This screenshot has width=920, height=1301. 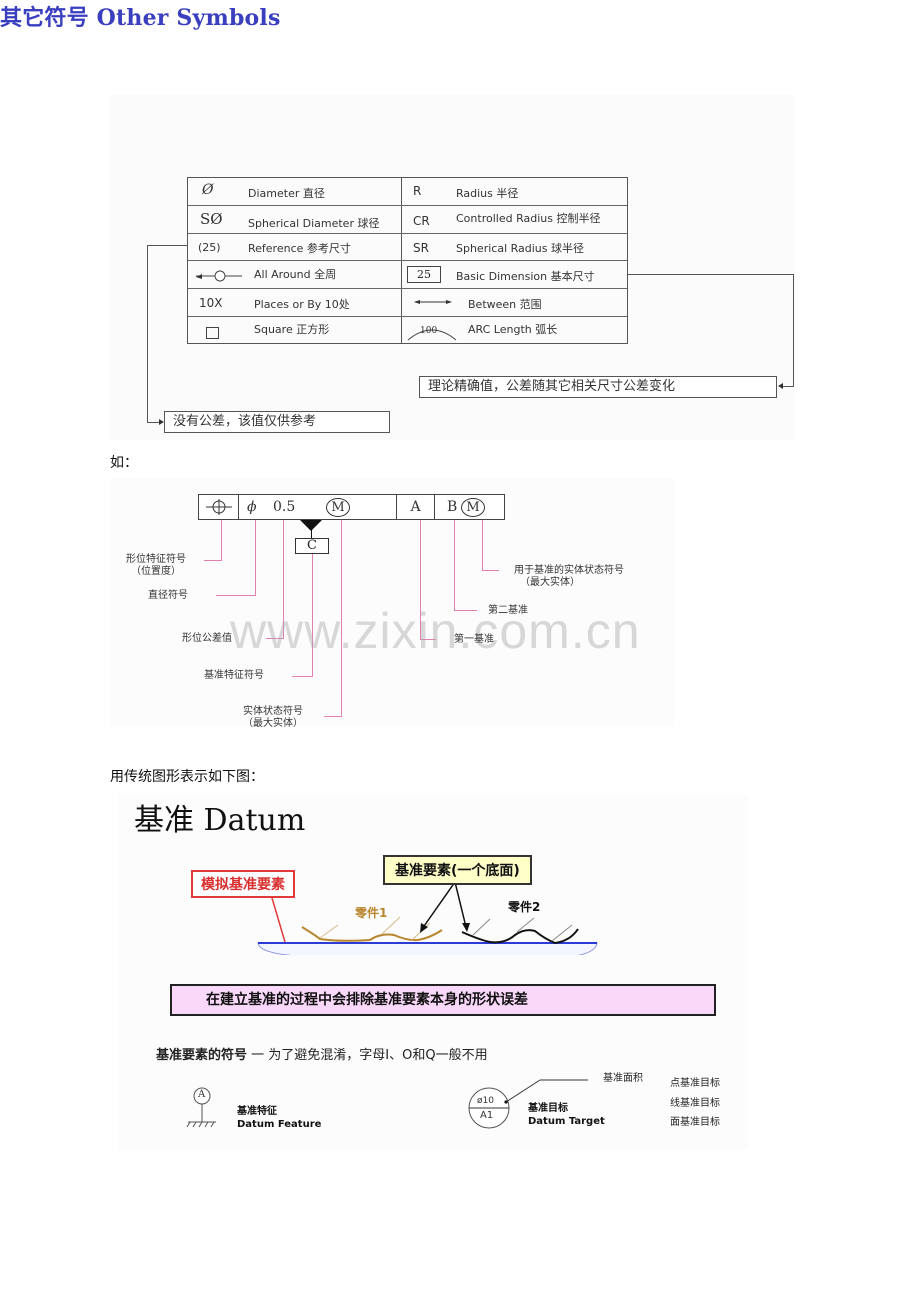 I want to click on label-cn: 基准目标, so click(x=548, y=1108).